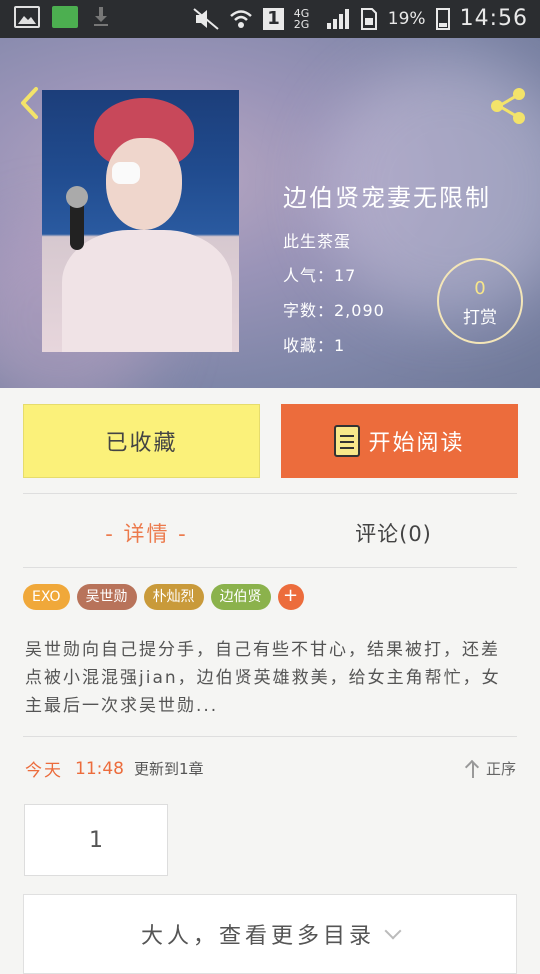 The height and width of the screenshot is (974, 540). Describe the element at coordinates (334, 310) in the screenshot. I see `book-word-count: 字数：2,090` at that location.